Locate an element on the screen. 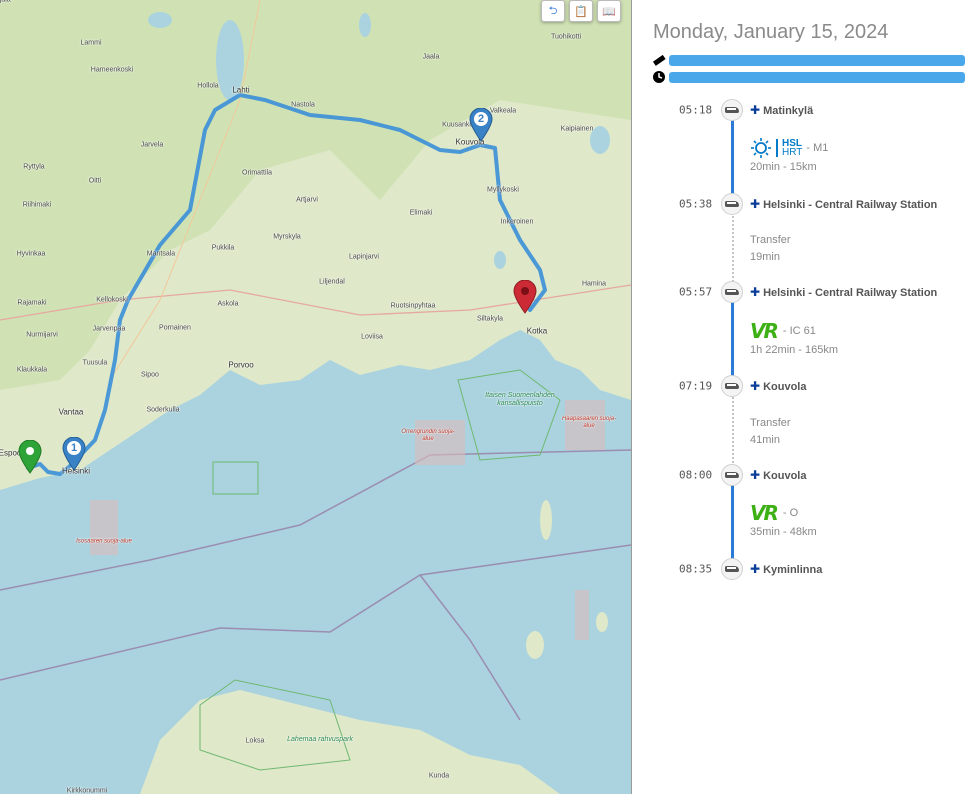 The width and height of the screenshot is (965, 794). place-label: Hollola is located at coordinates (208, 86).